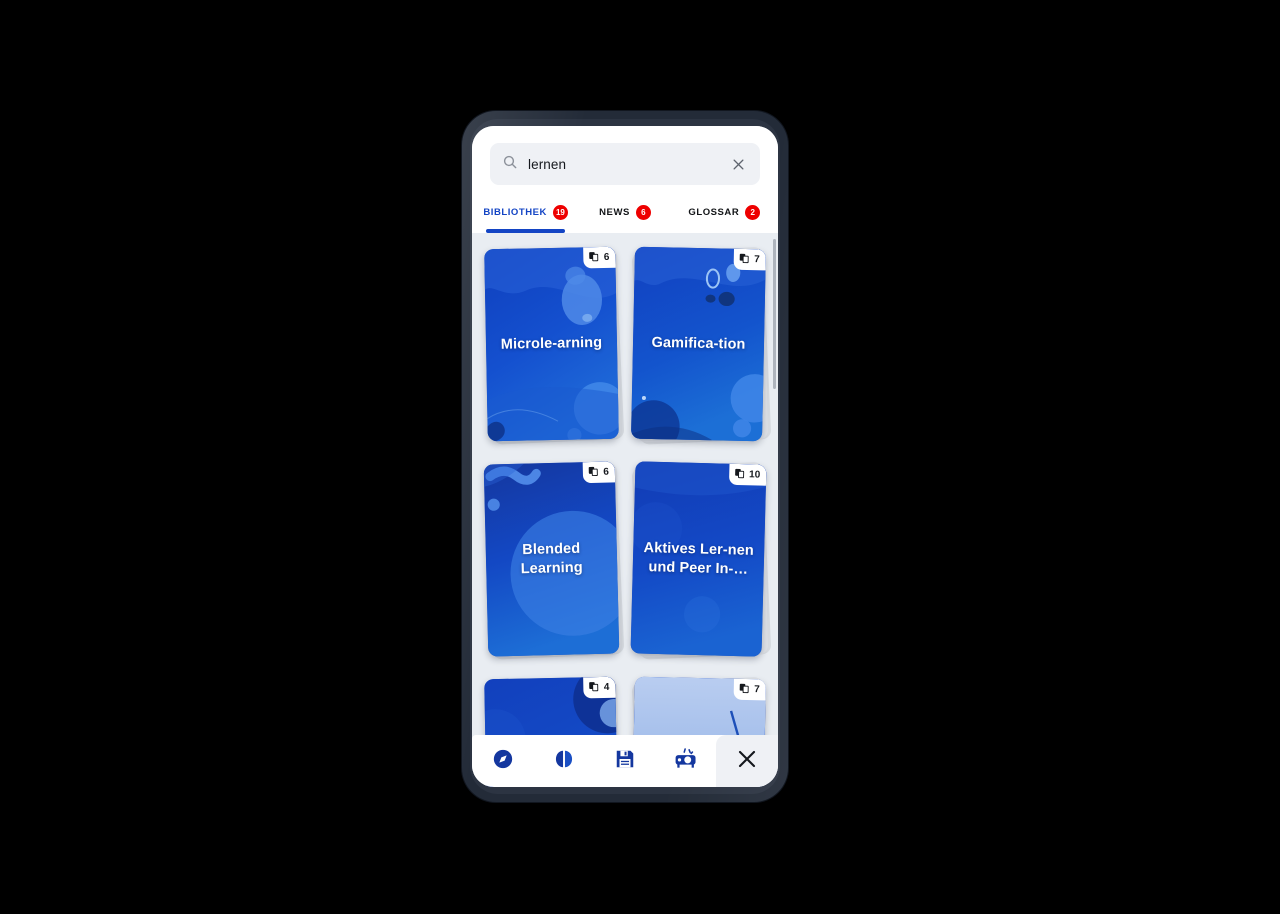  I want to click on search-icon, so click(510, 164).